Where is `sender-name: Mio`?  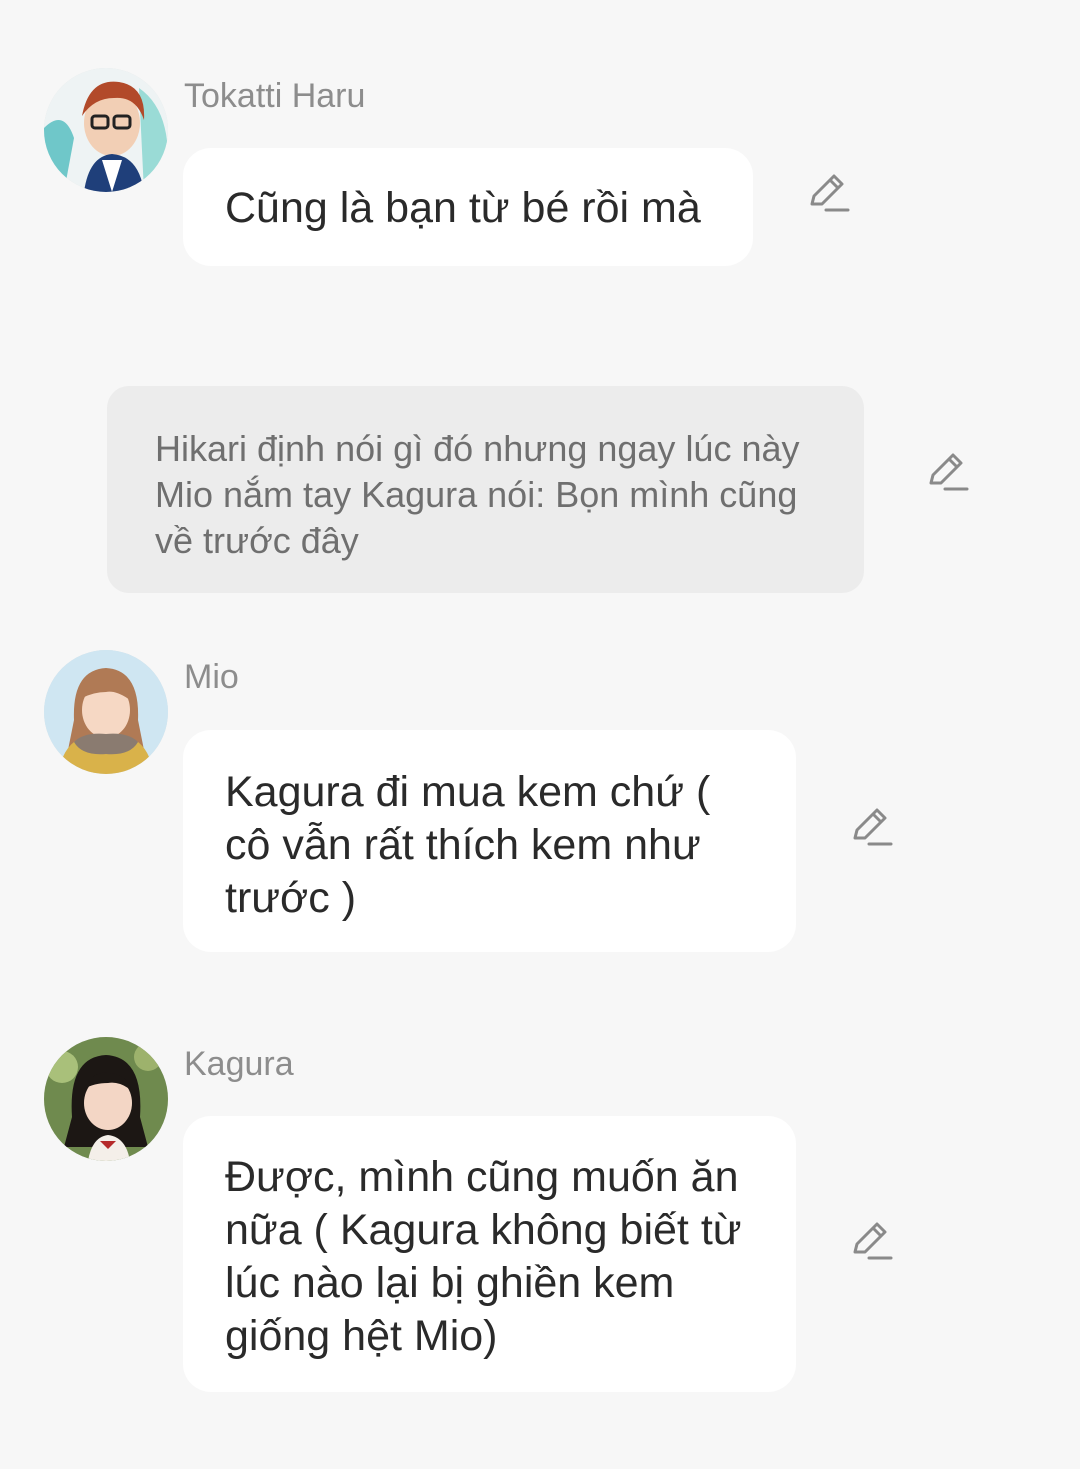 sender-name: Mio is located at coordinates (211, 677).